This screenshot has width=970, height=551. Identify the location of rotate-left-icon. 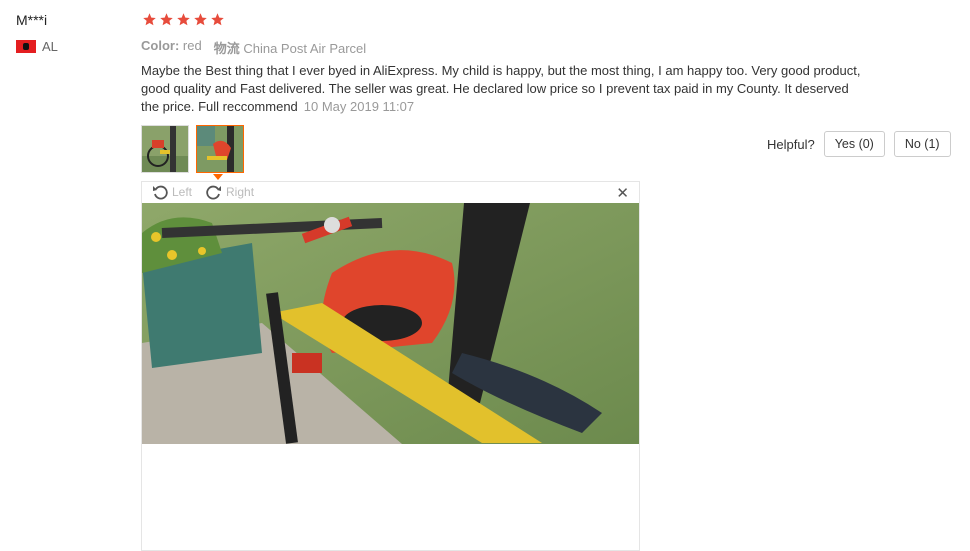
(160, 192).